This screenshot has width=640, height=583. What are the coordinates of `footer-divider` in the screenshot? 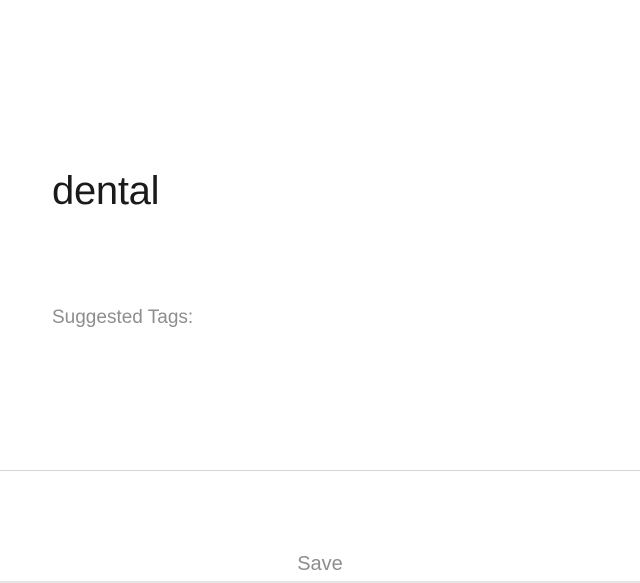 It's located at (320, 470).